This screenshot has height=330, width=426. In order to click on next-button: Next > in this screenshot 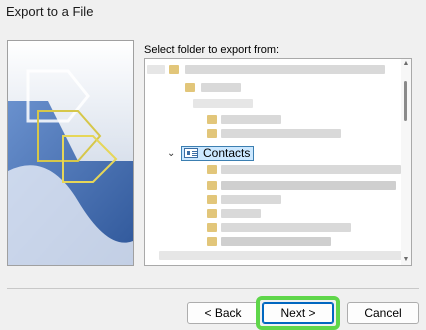, I will do `click(298, 313)`.